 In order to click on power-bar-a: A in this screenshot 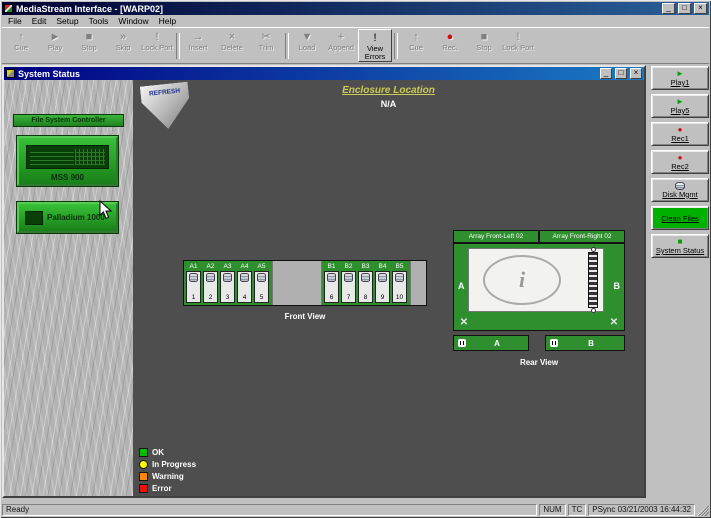, I will do `click(491, 343)`.